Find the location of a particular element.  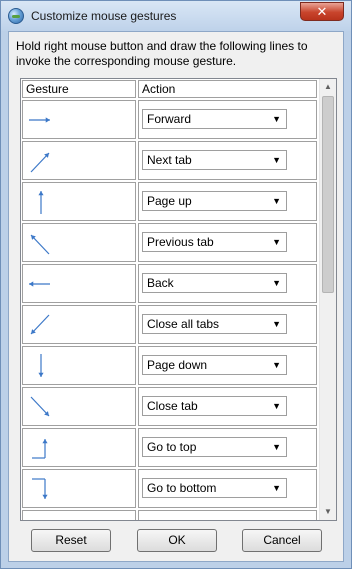

action-dropdown: Next tab ▼ is located at coordinates (214, 160).